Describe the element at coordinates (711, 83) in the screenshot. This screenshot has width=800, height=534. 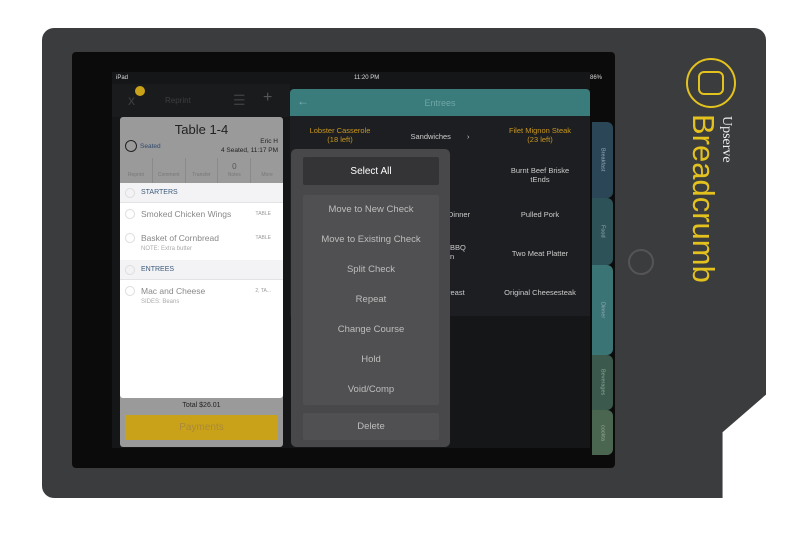
I see `logo-mark-icon` at that location.